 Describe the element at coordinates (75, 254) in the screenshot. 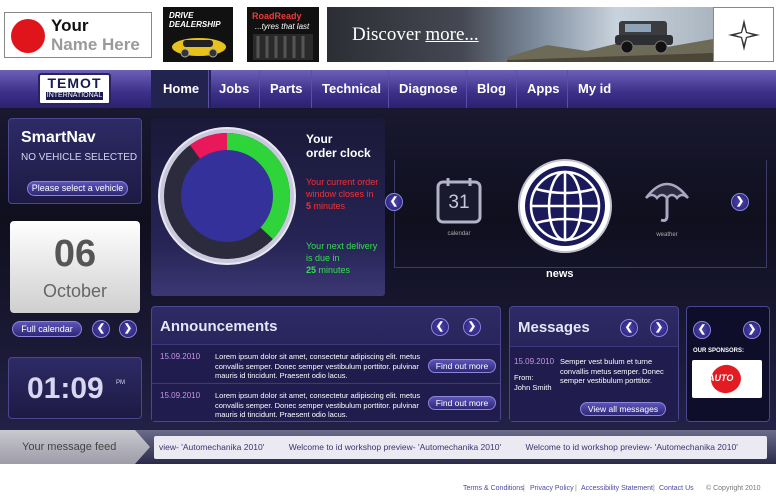

I see `date-day: 06` at that location.